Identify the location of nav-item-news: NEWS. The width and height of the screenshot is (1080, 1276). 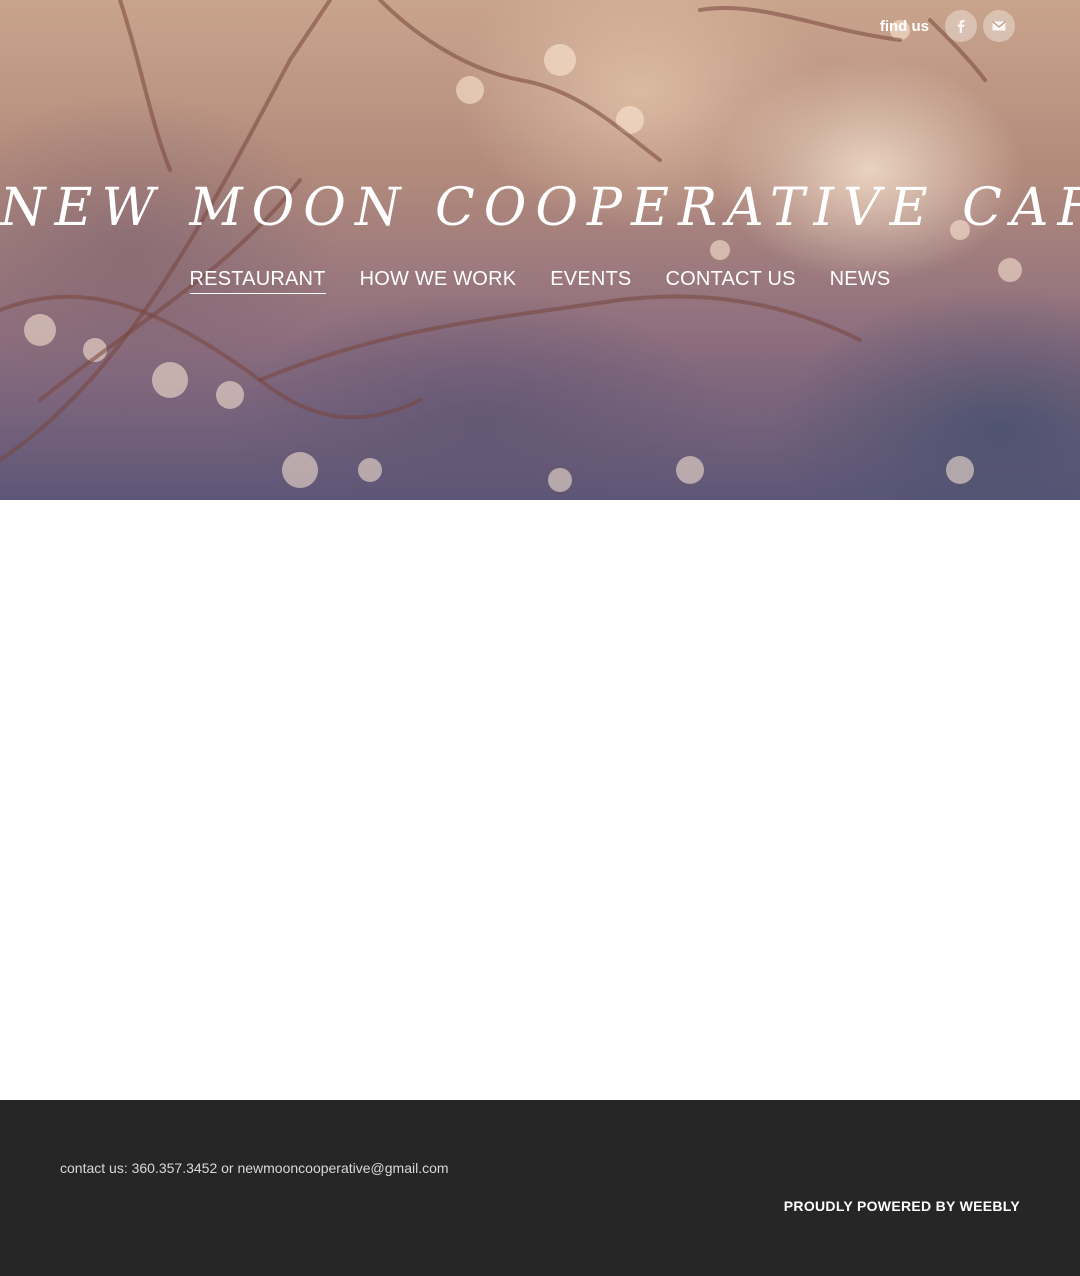
(860, 281).